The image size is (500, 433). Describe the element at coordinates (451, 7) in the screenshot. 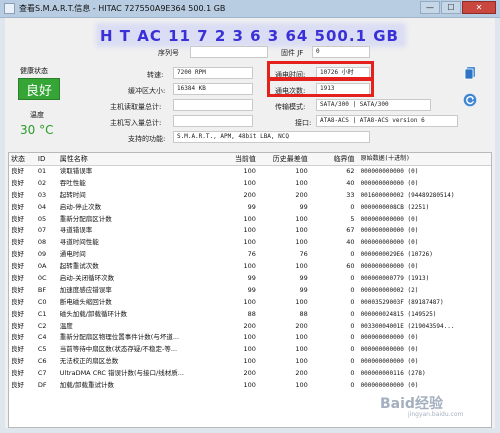

I see `maximize-button: ☐` at that location.